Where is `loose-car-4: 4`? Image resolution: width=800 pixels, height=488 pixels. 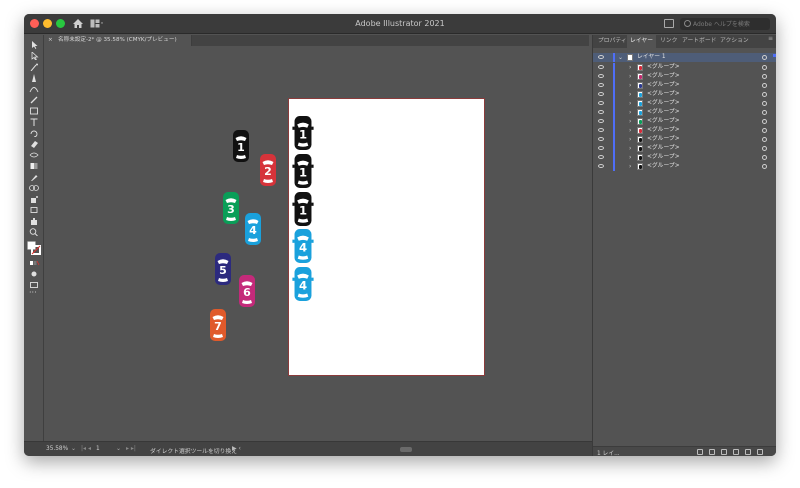
loose-car-4: 4 is located at coordinates (253, 229).